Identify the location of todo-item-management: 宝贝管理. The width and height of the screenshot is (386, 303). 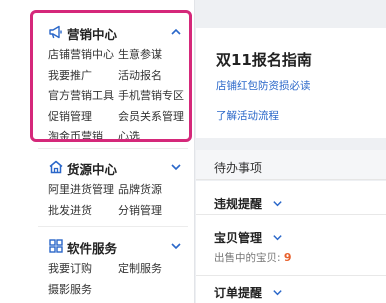
(248, 237).